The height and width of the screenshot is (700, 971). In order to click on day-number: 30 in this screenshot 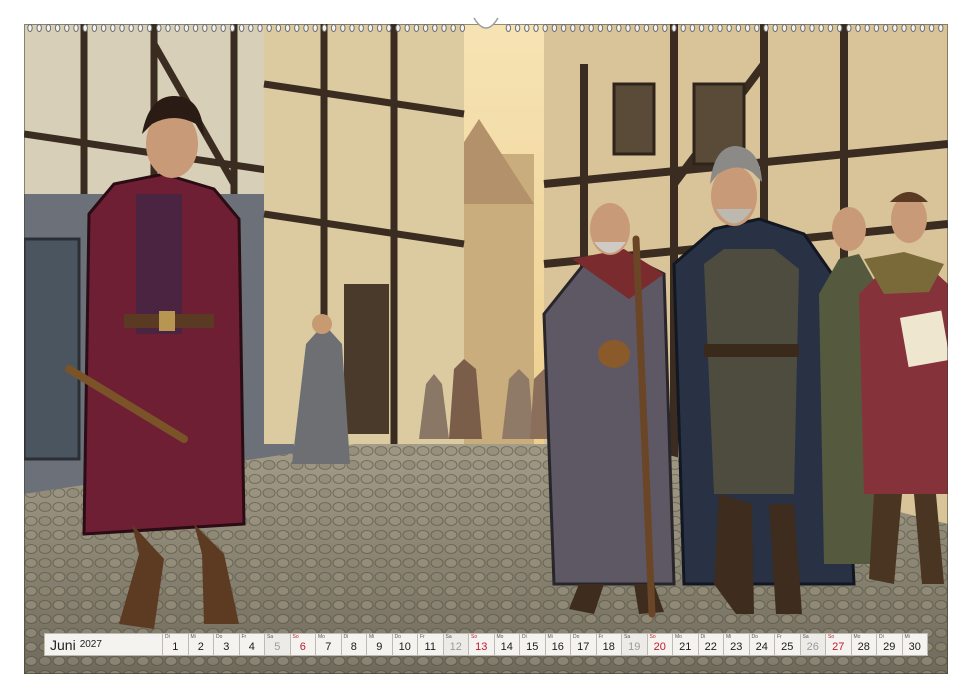, I will do `click(914, 647)`.